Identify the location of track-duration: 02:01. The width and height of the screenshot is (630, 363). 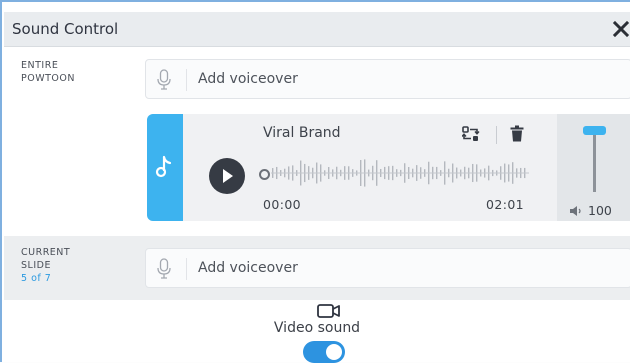
(505, 204).